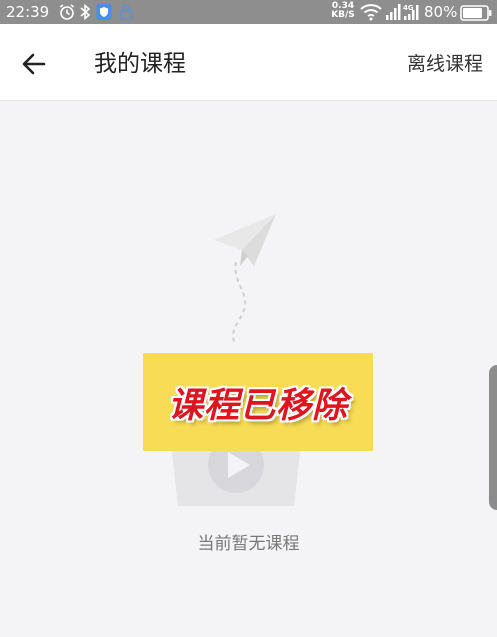 This screenshot has width=497, height=637. I want to click on battery-icon, so click(476, 13).